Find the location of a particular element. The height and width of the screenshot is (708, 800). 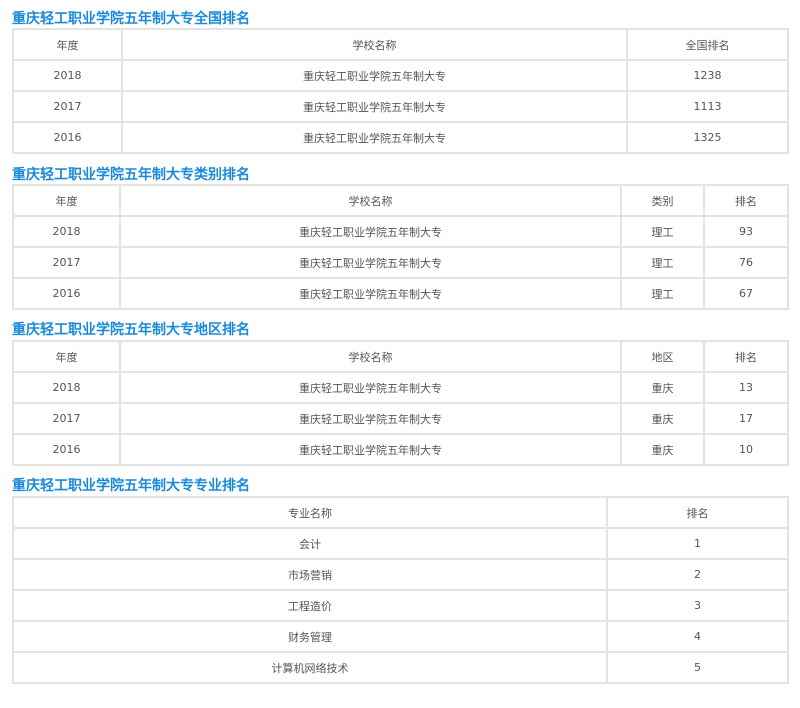

cell-rank: 10 is located at coordinates (746, 449).